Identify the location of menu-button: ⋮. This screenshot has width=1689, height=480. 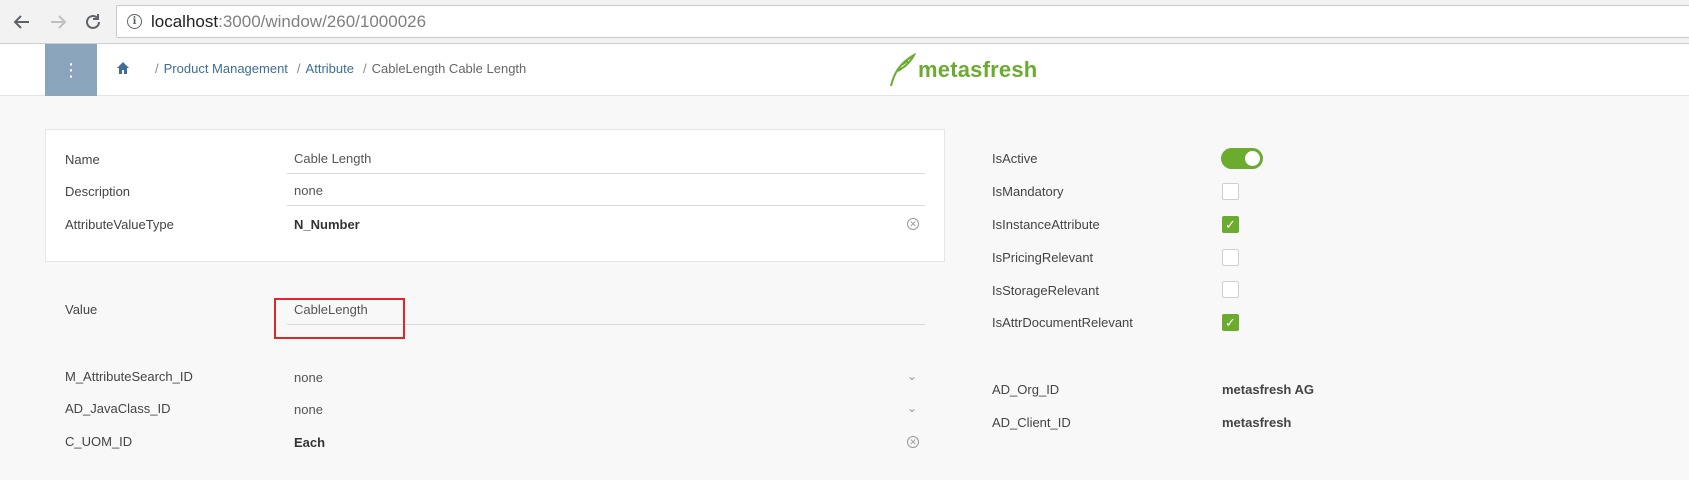
(71, 70).